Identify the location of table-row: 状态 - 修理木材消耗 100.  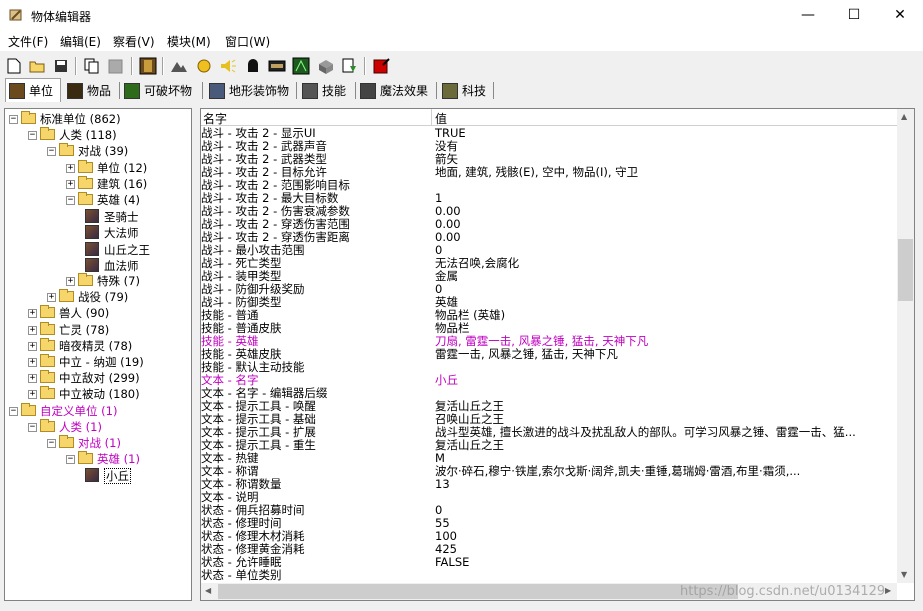
(549, 536).